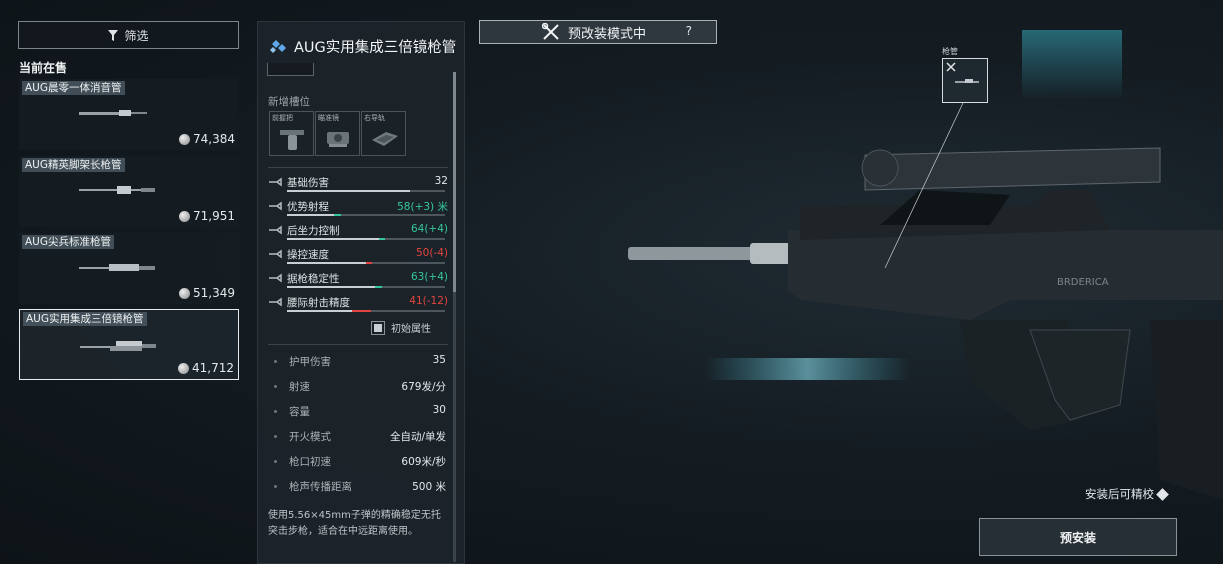 Image resolution: width=1223 pixels, height=564 pixels. Describe the element at coordinates (308, 255) in the screenshot. I see `stat-name: 操控速度` at that location.